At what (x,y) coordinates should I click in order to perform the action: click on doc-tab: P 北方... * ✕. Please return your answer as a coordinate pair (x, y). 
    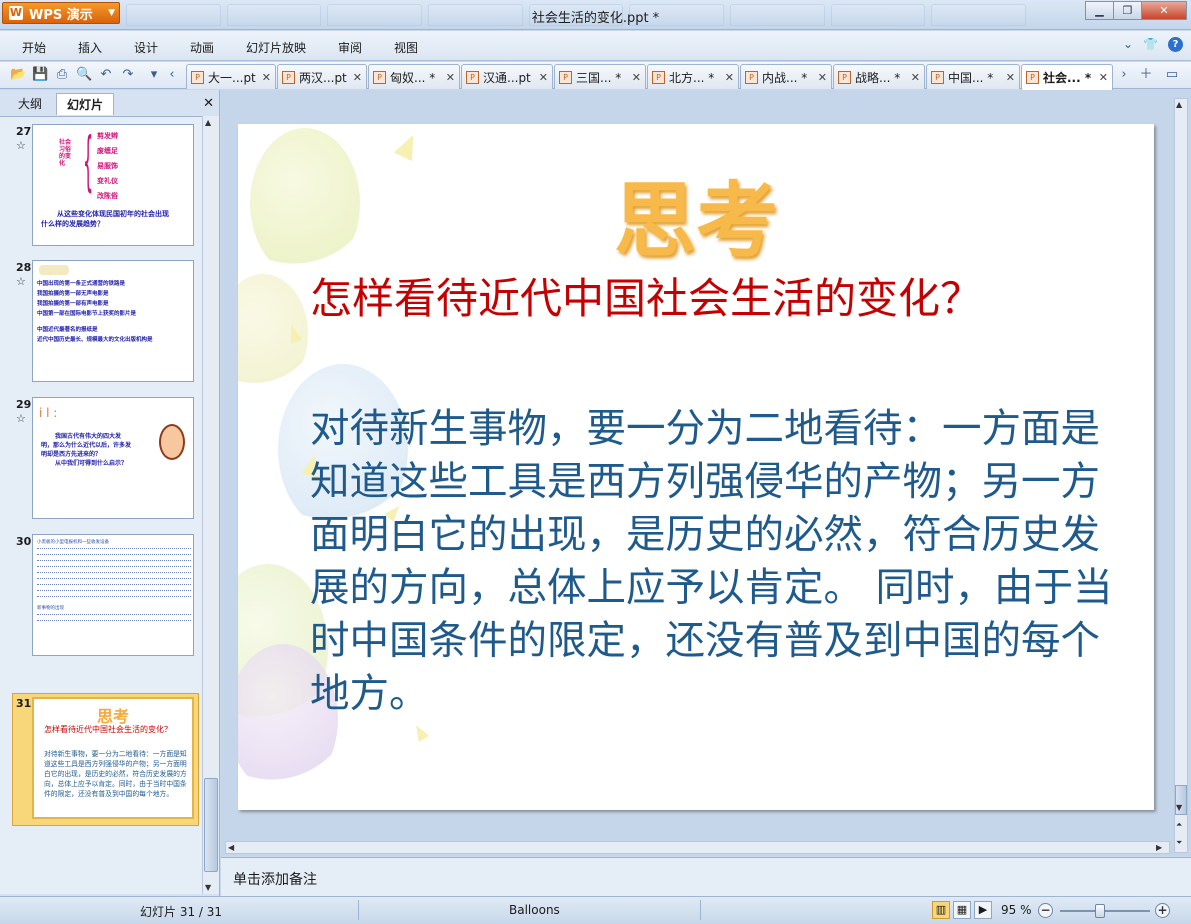
    Looking at the image, I should click on (693, 76).